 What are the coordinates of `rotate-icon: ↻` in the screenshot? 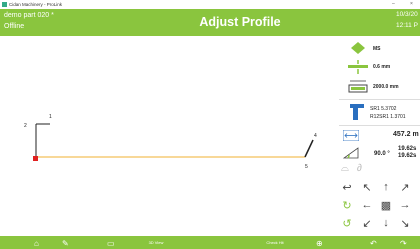 It's located at (347, 205).